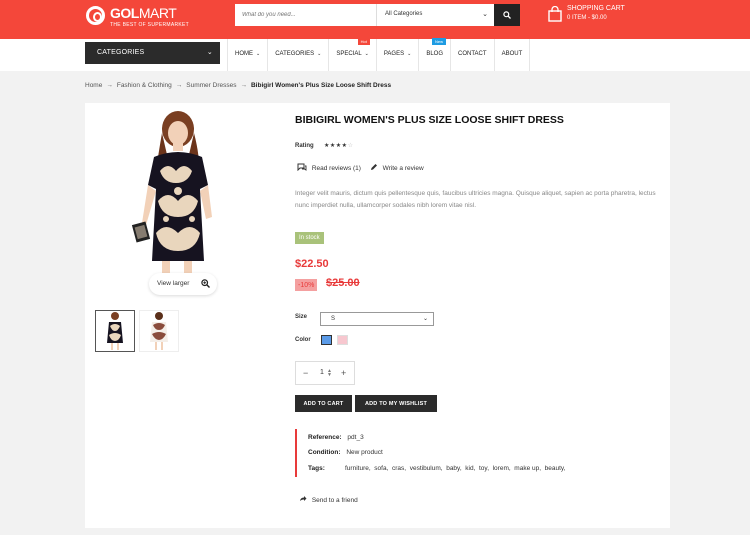  What do you see at coordinates (244, 54) in the screenshot?
I see `nav-item-label: HOME` at bounding box center [244, 54].